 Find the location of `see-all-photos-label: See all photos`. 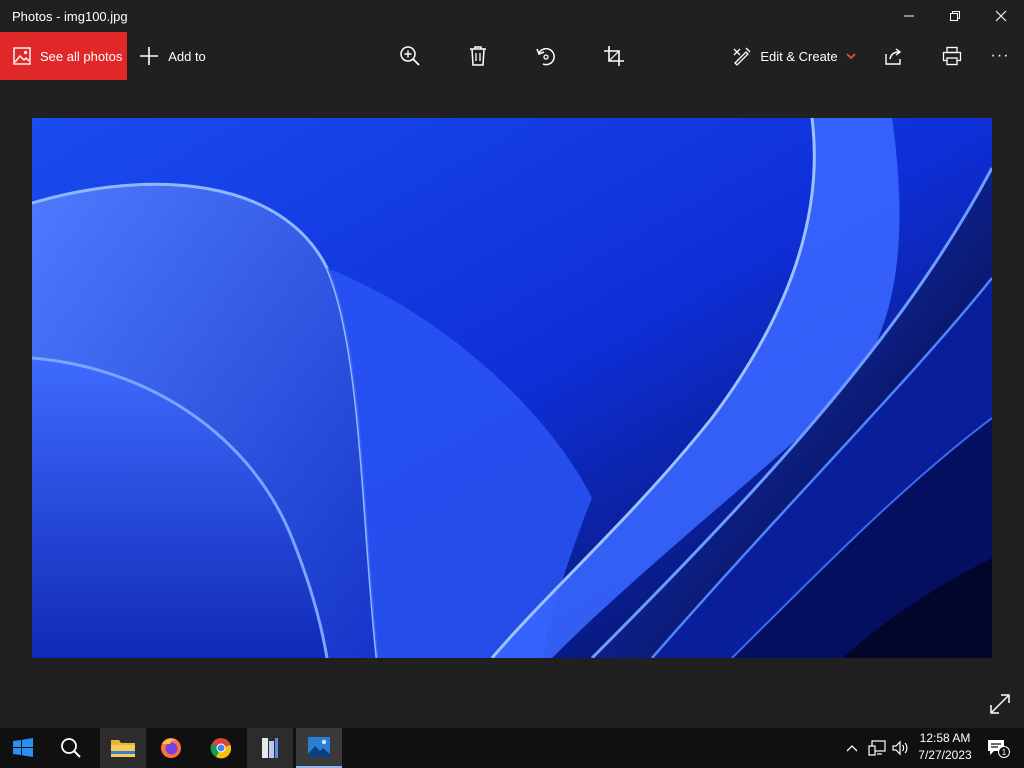

see-all-photos-label: See all photos is located at coordinates (81, 56).